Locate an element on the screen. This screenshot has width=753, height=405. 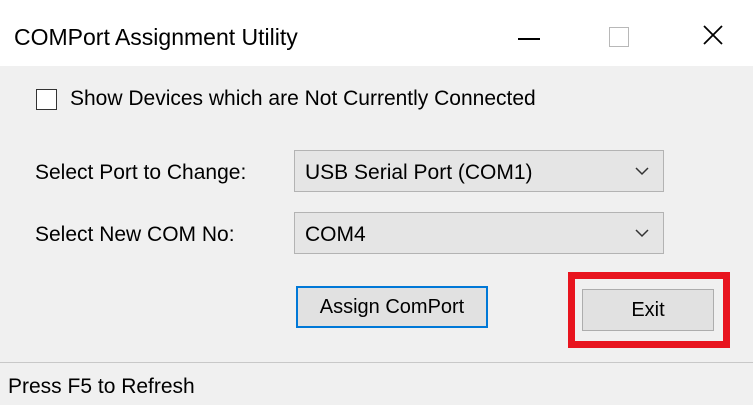
exit-button: Exit is located at coordinates (648, 310).